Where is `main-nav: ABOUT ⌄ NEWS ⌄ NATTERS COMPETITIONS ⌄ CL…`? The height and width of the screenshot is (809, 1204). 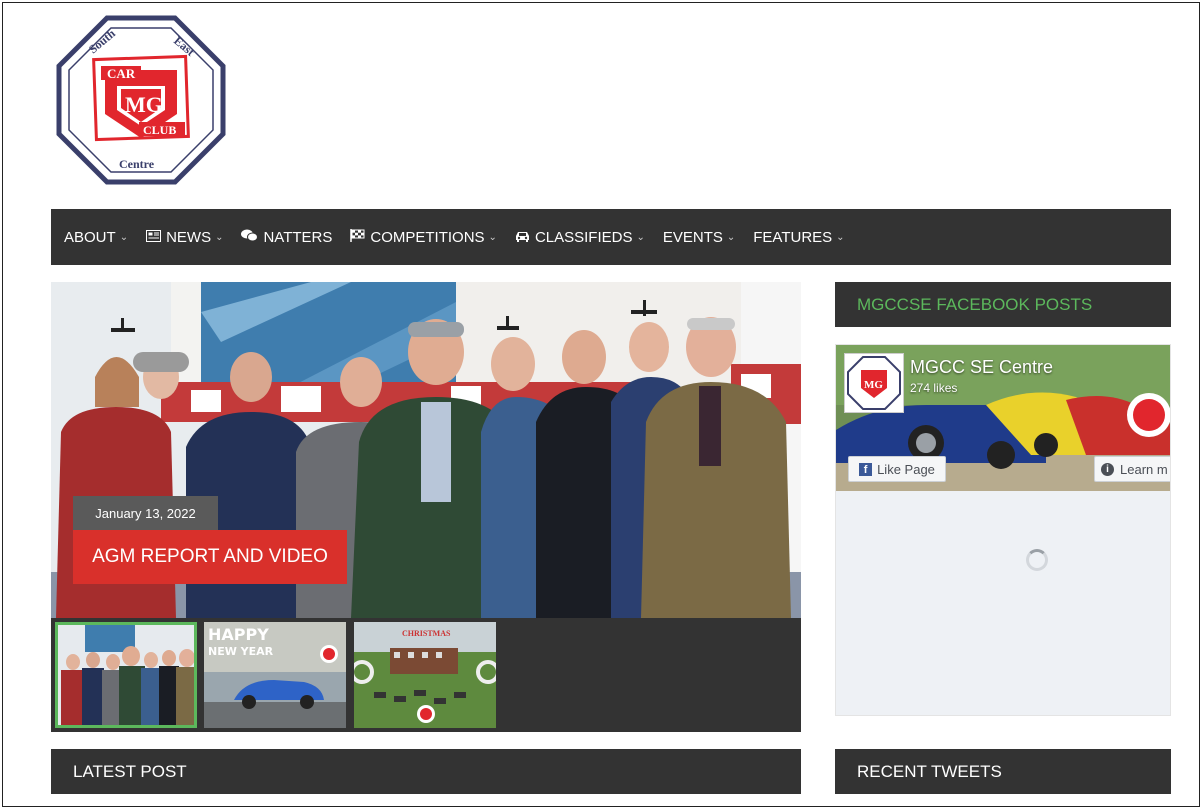
main-nav: ABOUT ⌄ NEWS ⌄ NATTERS COMPETITIONS ⌄ CL… is located at coordinates (611, 237).